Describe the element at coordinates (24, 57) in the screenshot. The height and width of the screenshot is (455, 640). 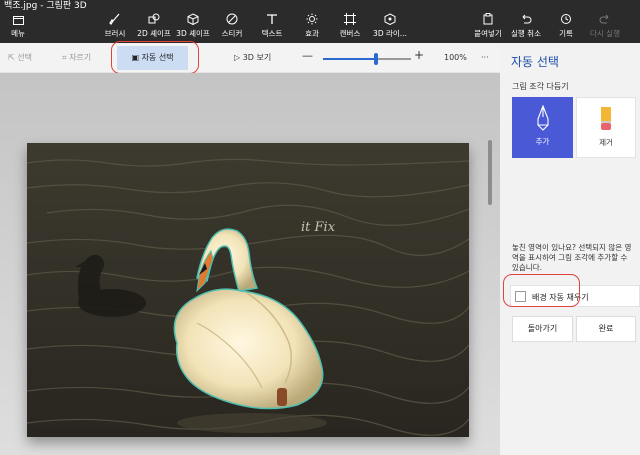
I see `select-label: 선택` at that location.